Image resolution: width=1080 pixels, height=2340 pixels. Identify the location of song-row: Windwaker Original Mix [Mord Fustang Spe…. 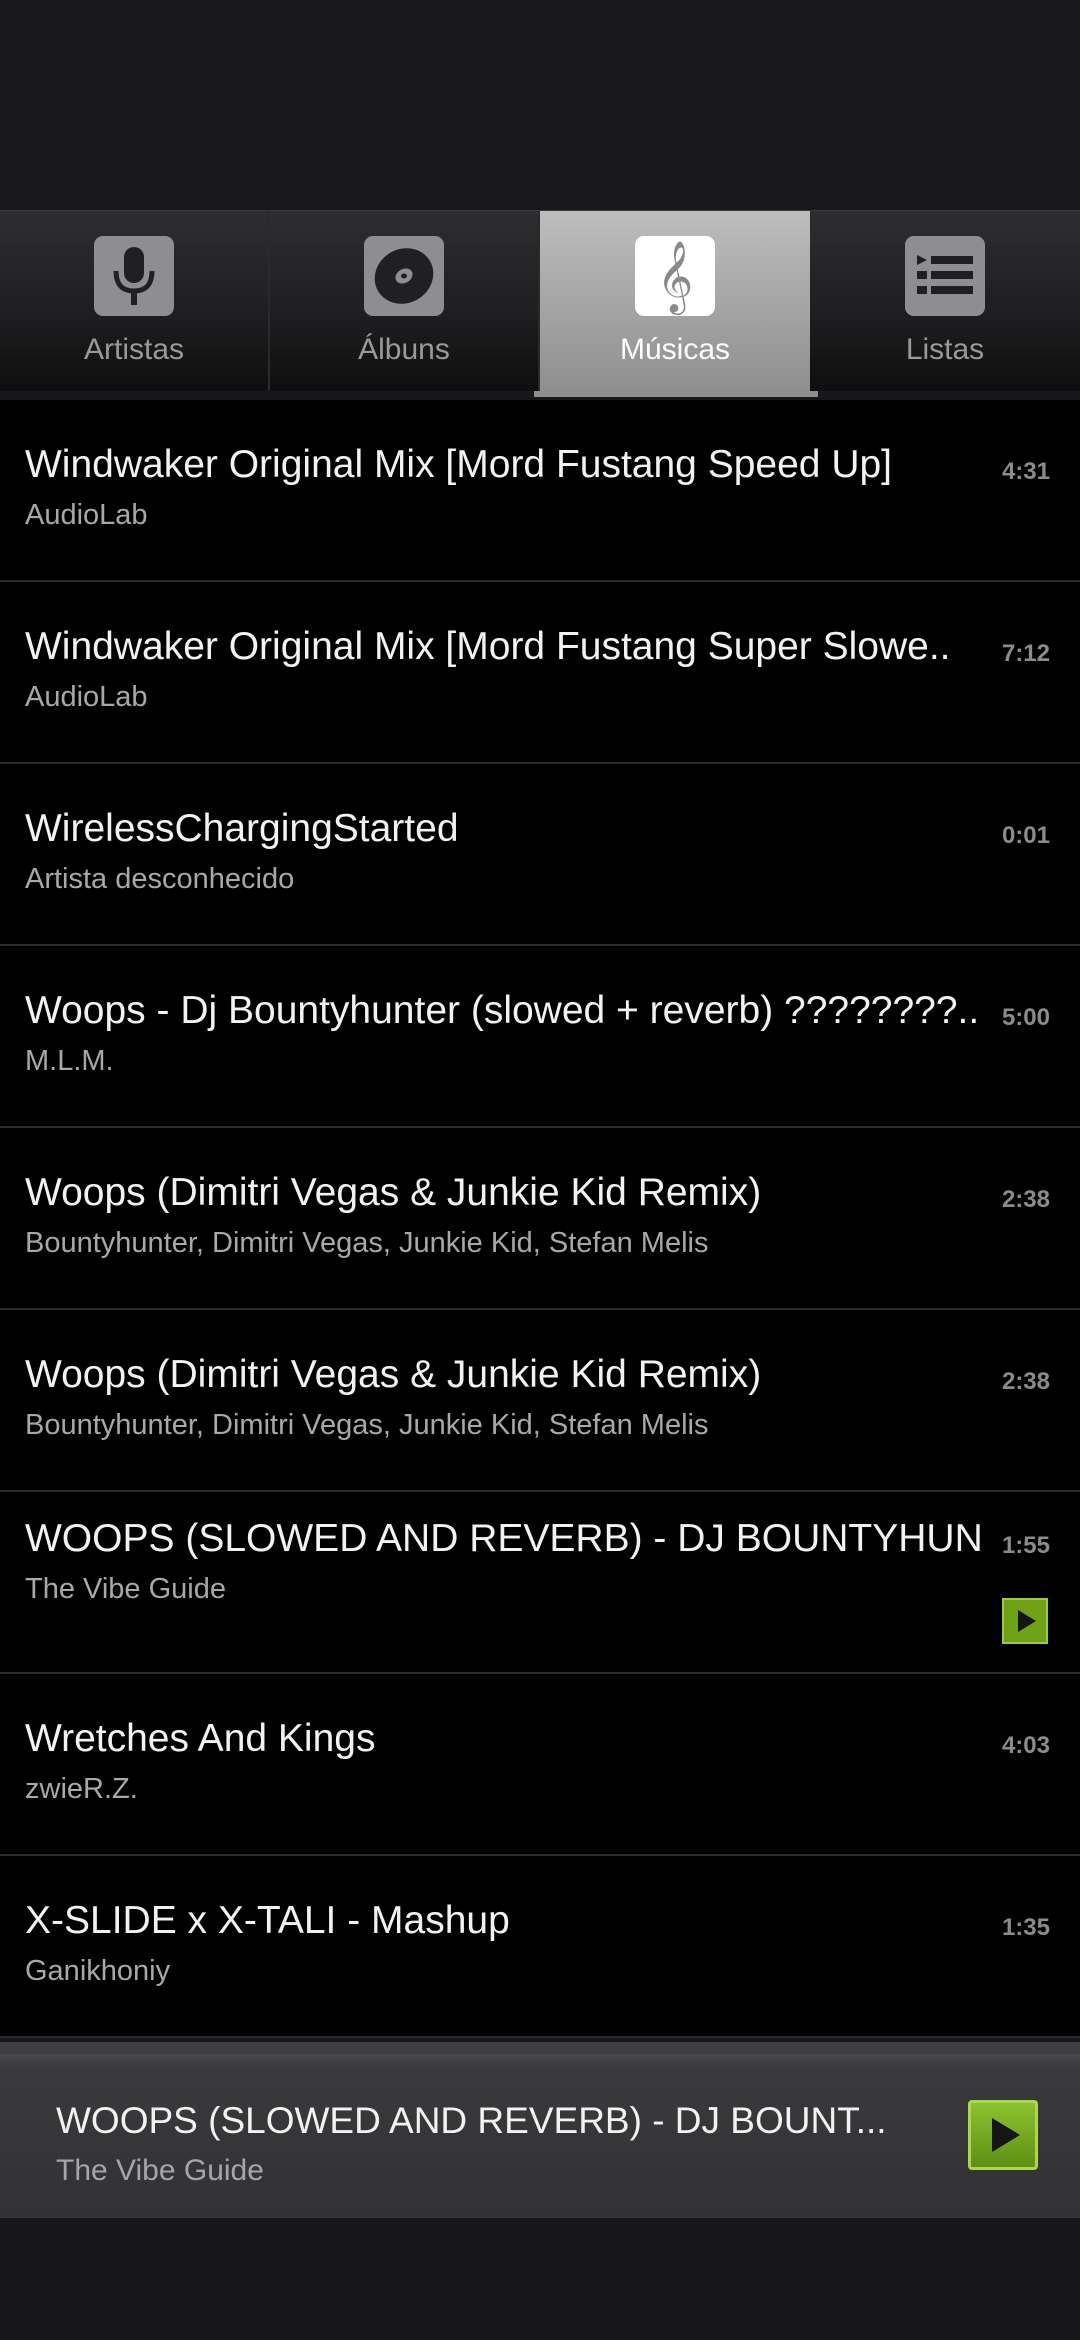
(540, 491).